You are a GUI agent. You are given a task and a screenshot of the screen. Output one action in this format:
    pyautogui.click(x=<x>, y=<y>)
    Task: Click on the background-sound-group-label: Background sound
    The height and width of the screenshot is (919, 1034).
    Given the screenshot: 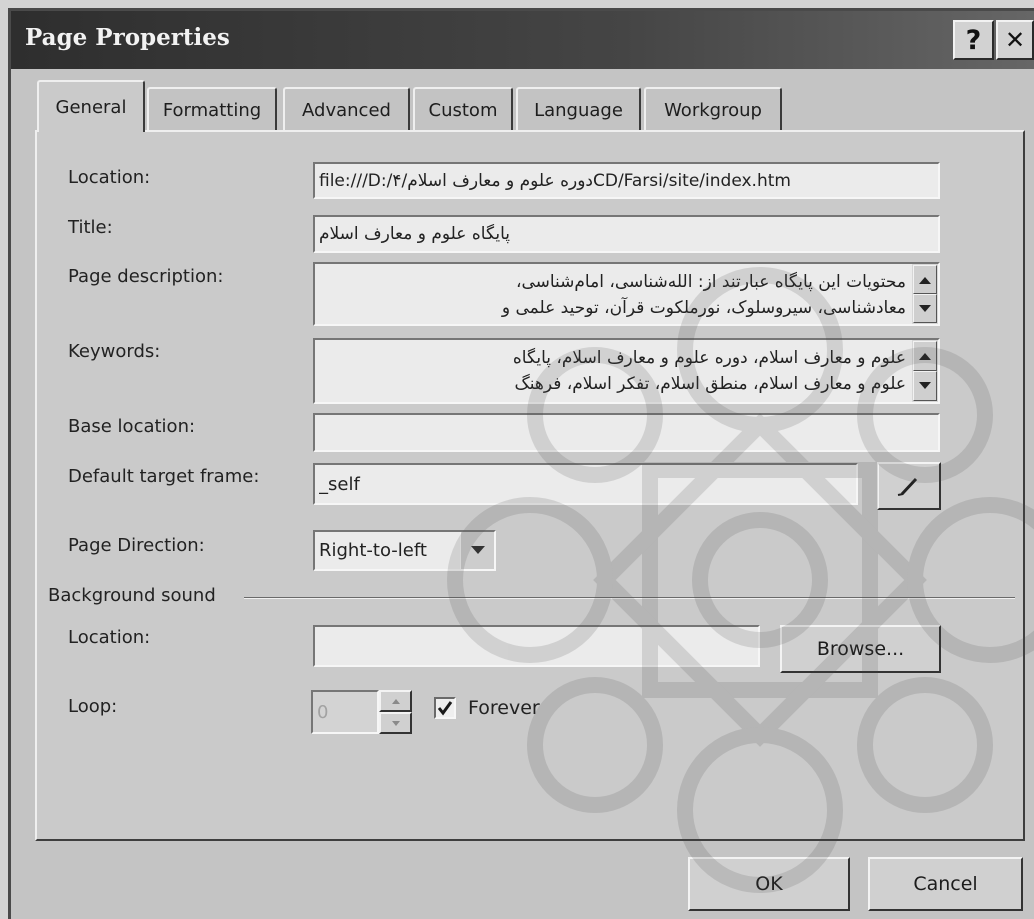 What is the action you would take?
    pyautogui.click(x=132, y=595)
    